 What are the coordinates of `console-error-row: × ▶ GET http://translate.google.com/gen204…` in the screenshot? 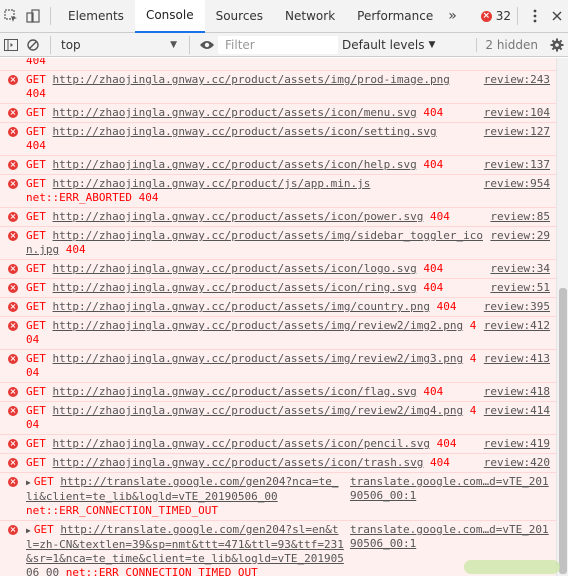 It's located at (278, 496).